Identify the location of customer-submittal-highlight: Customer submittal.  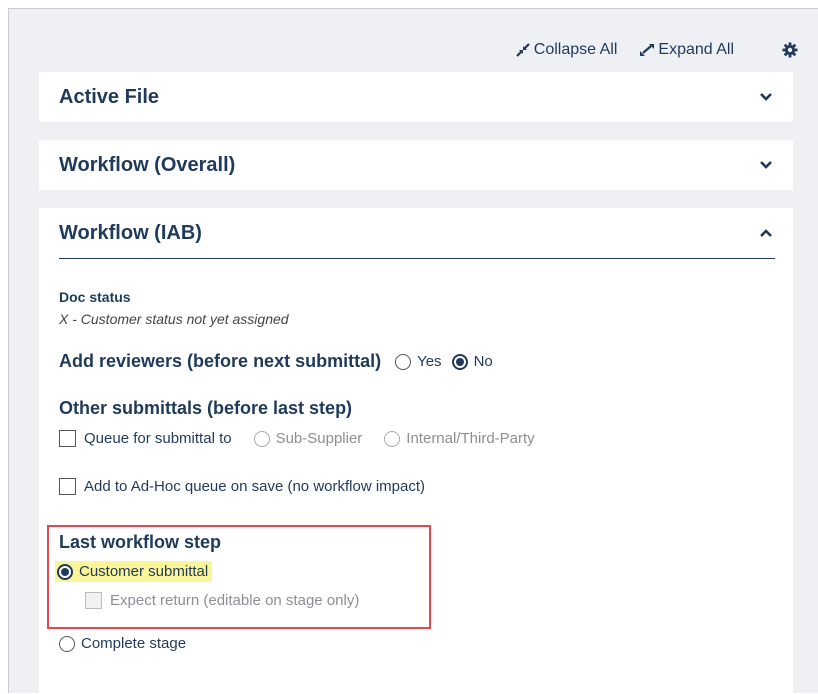
(134, 571).